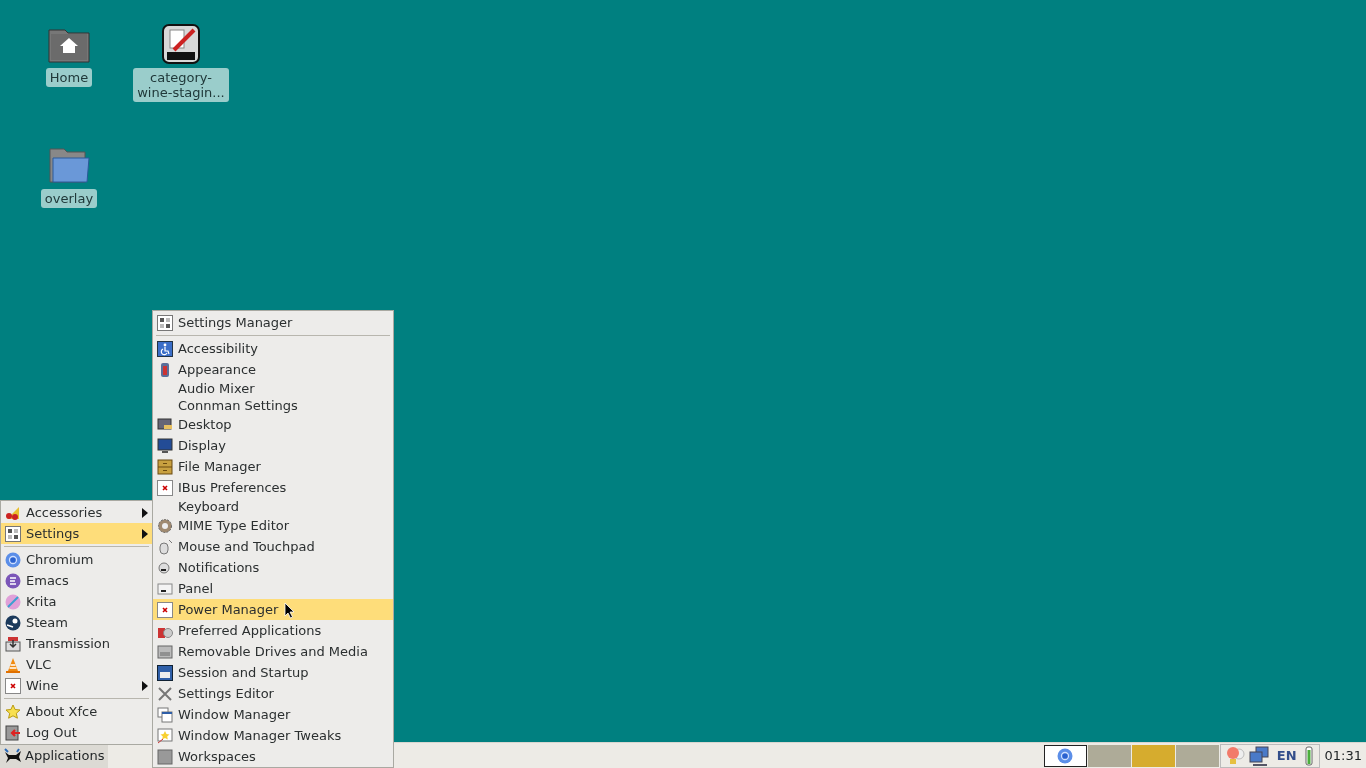  Describe the element at coordinates (165, 466) in the screenshot. I see `cabinet-icon` at that location.